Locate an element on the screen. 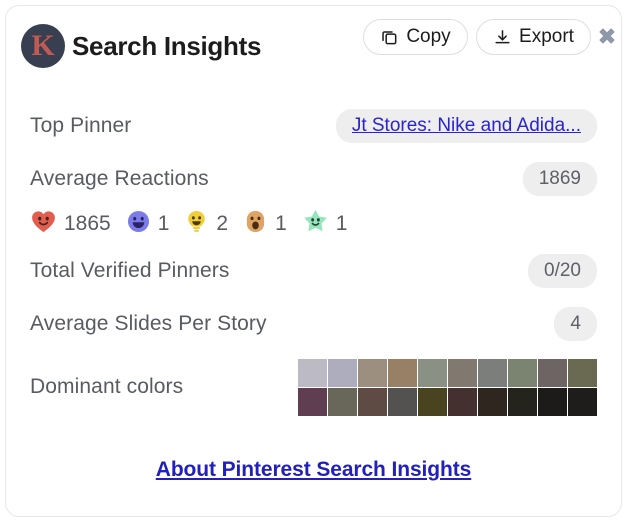 The image size is (629, 529). reaction-item-laugh: 1 is located at coordinates (148, 224).